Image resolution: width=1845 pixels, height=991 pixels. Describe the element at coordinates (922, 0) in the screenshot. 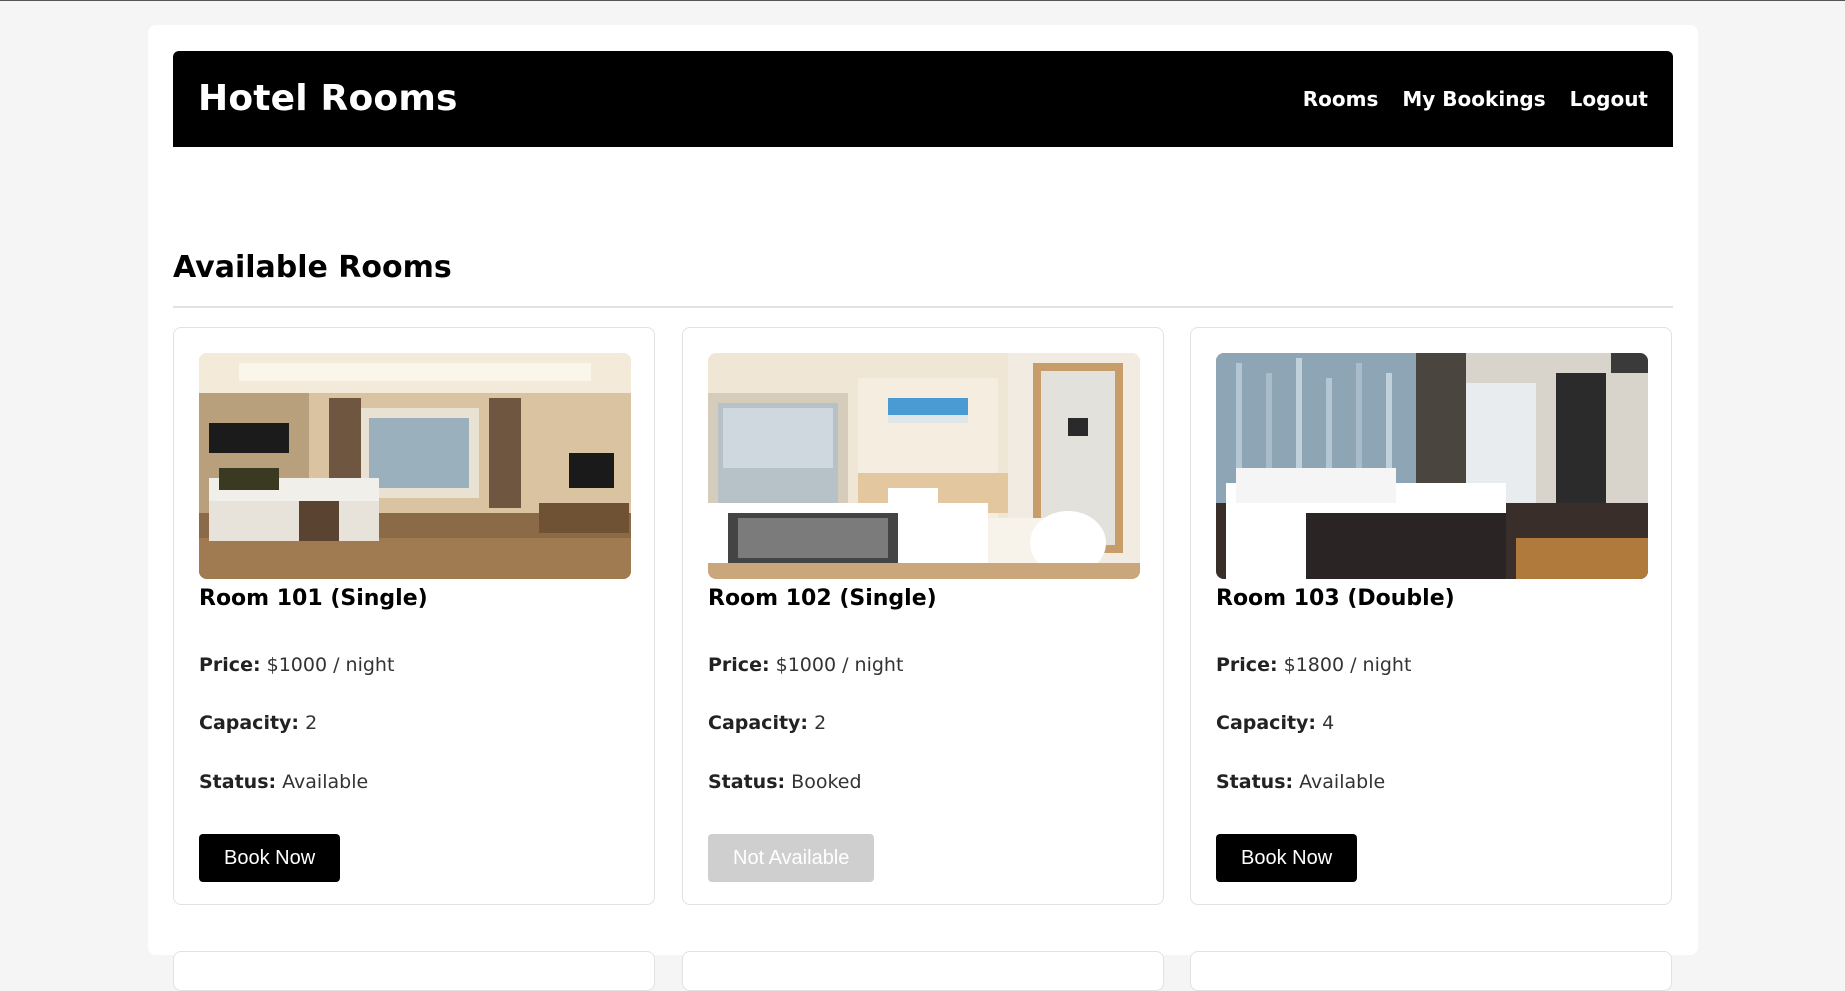

I see `window-top-border` at that location.